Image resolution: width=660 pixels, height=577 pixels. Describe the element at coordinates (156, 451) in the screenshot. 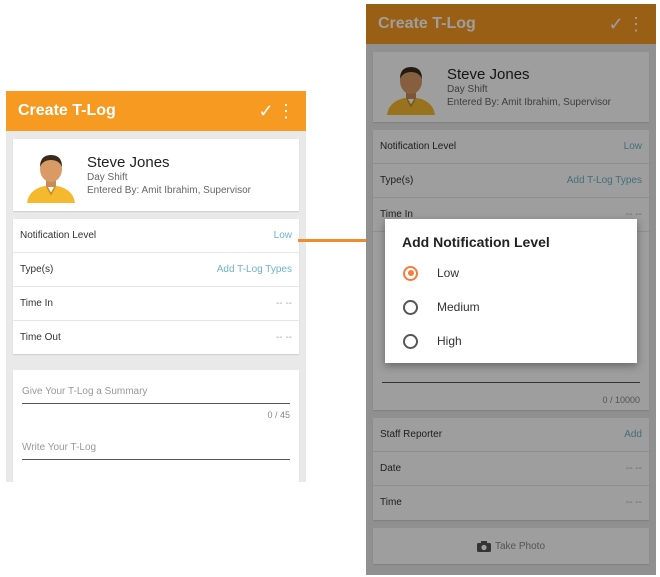

I see `log-input: Write Your T-Log` at that location.